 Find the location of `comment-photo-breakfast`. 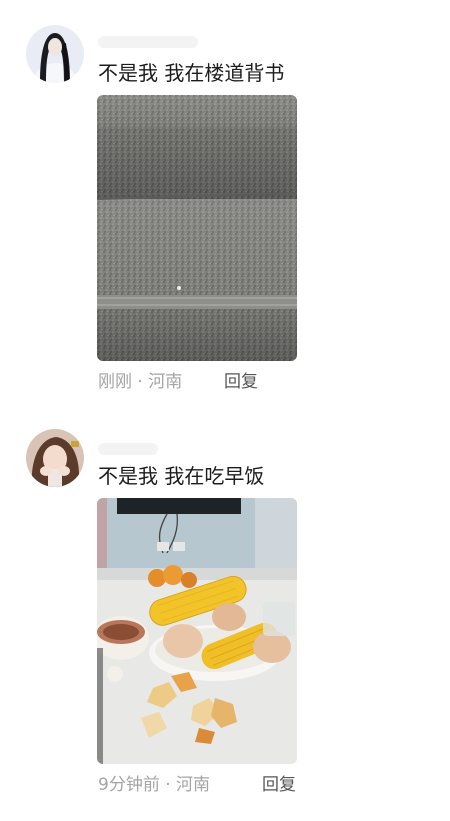

comment-photo-breakfast is located at coordinates (197, 631).